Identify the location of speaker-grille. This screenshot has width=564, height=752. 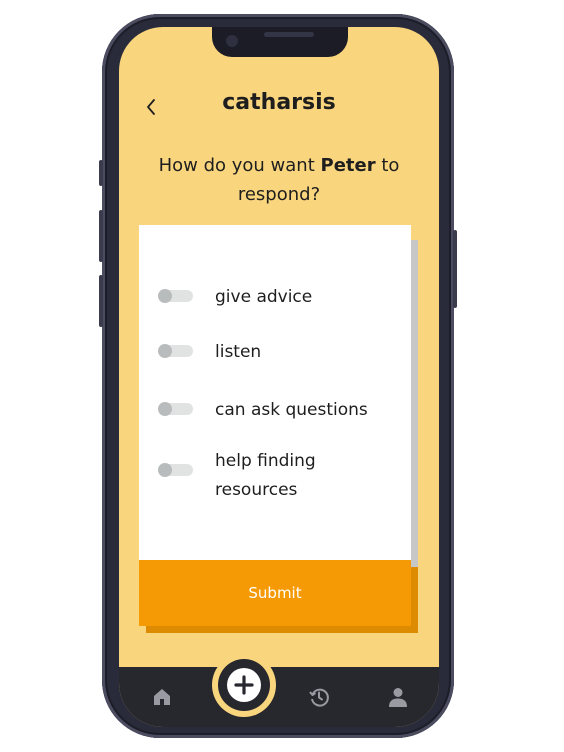
(289, 34).